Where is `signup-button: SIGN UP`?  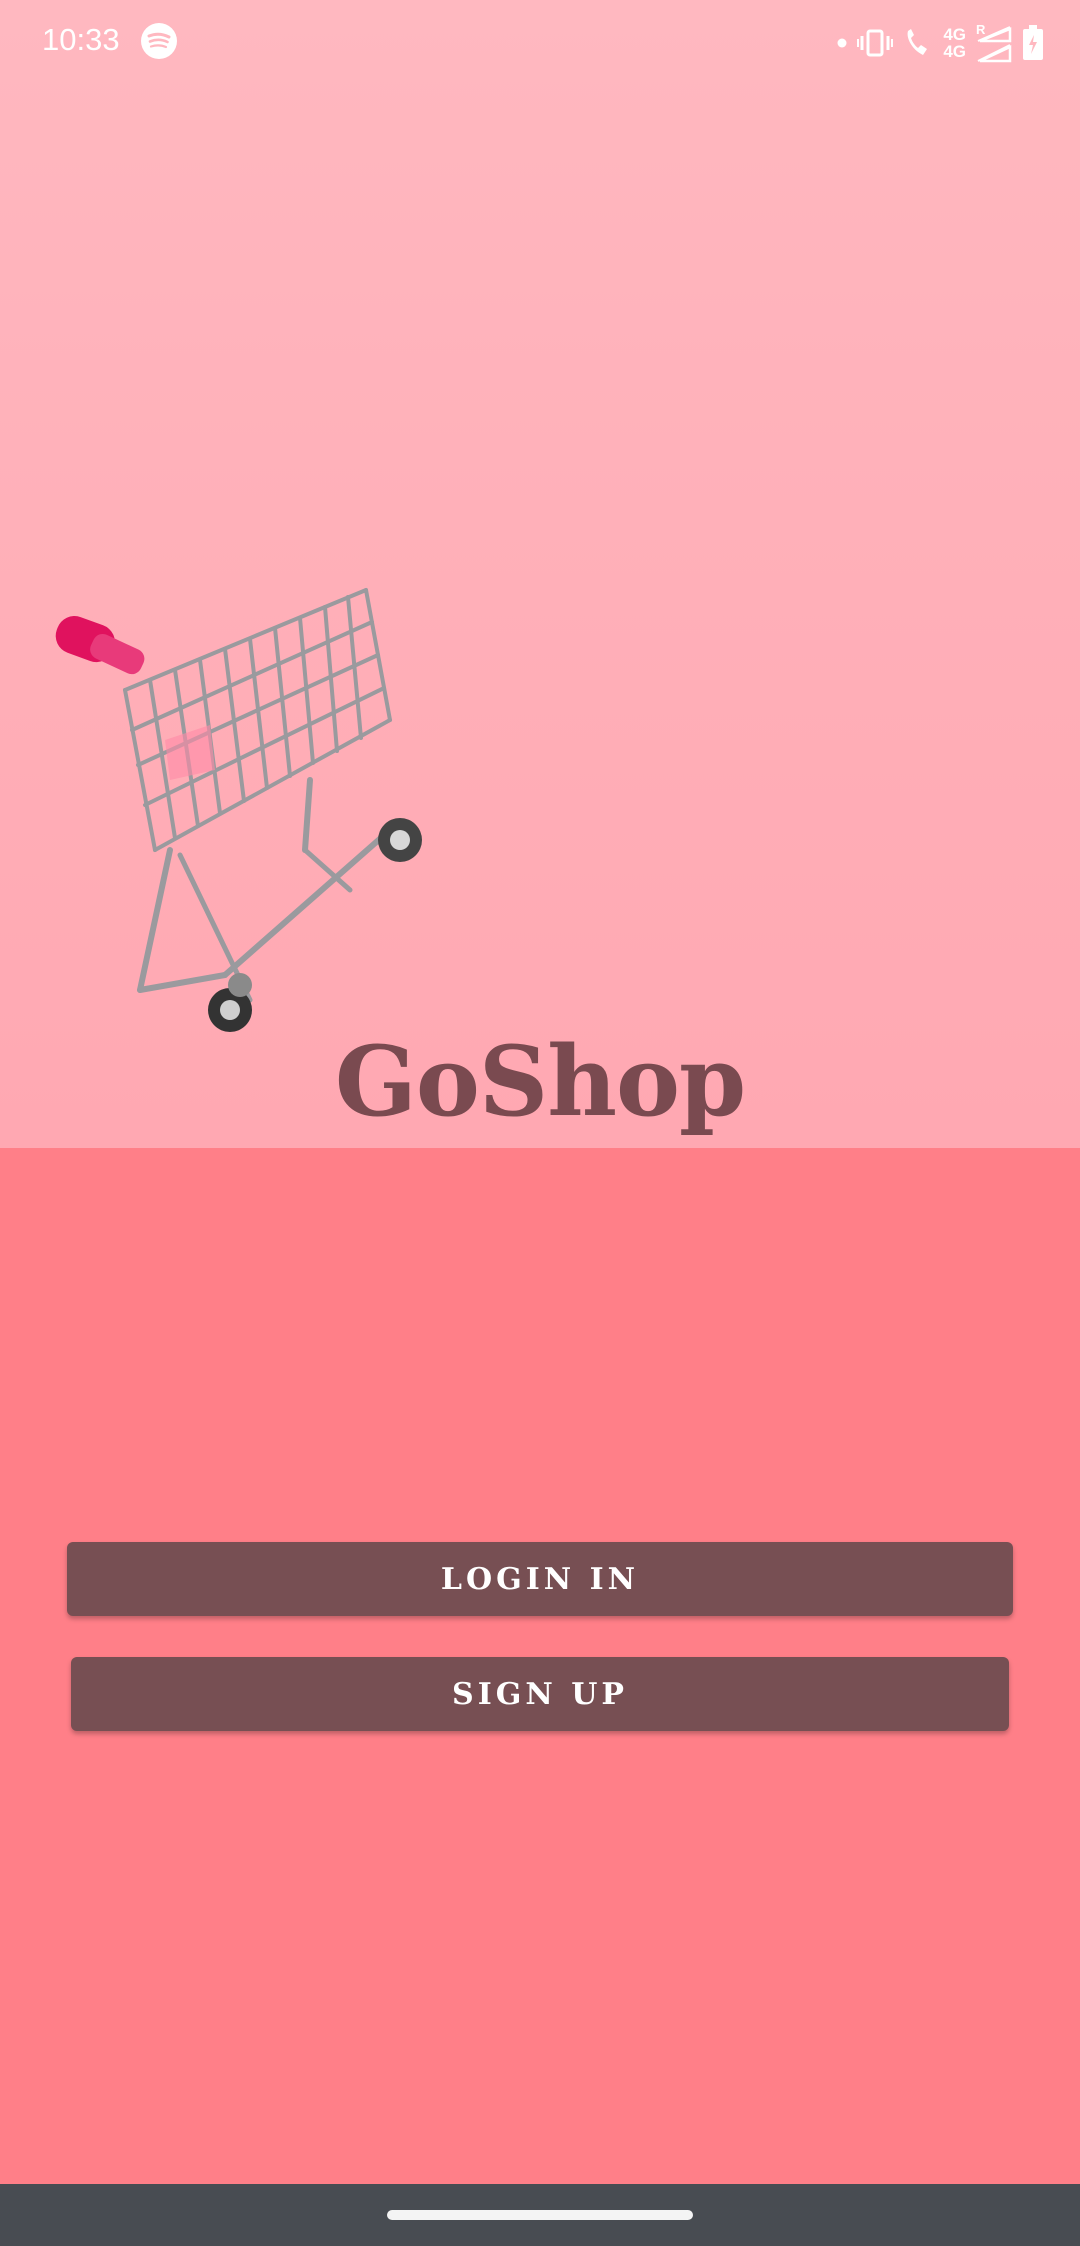
signup-button: SIGN UP is located at coordinates (540, 1694).